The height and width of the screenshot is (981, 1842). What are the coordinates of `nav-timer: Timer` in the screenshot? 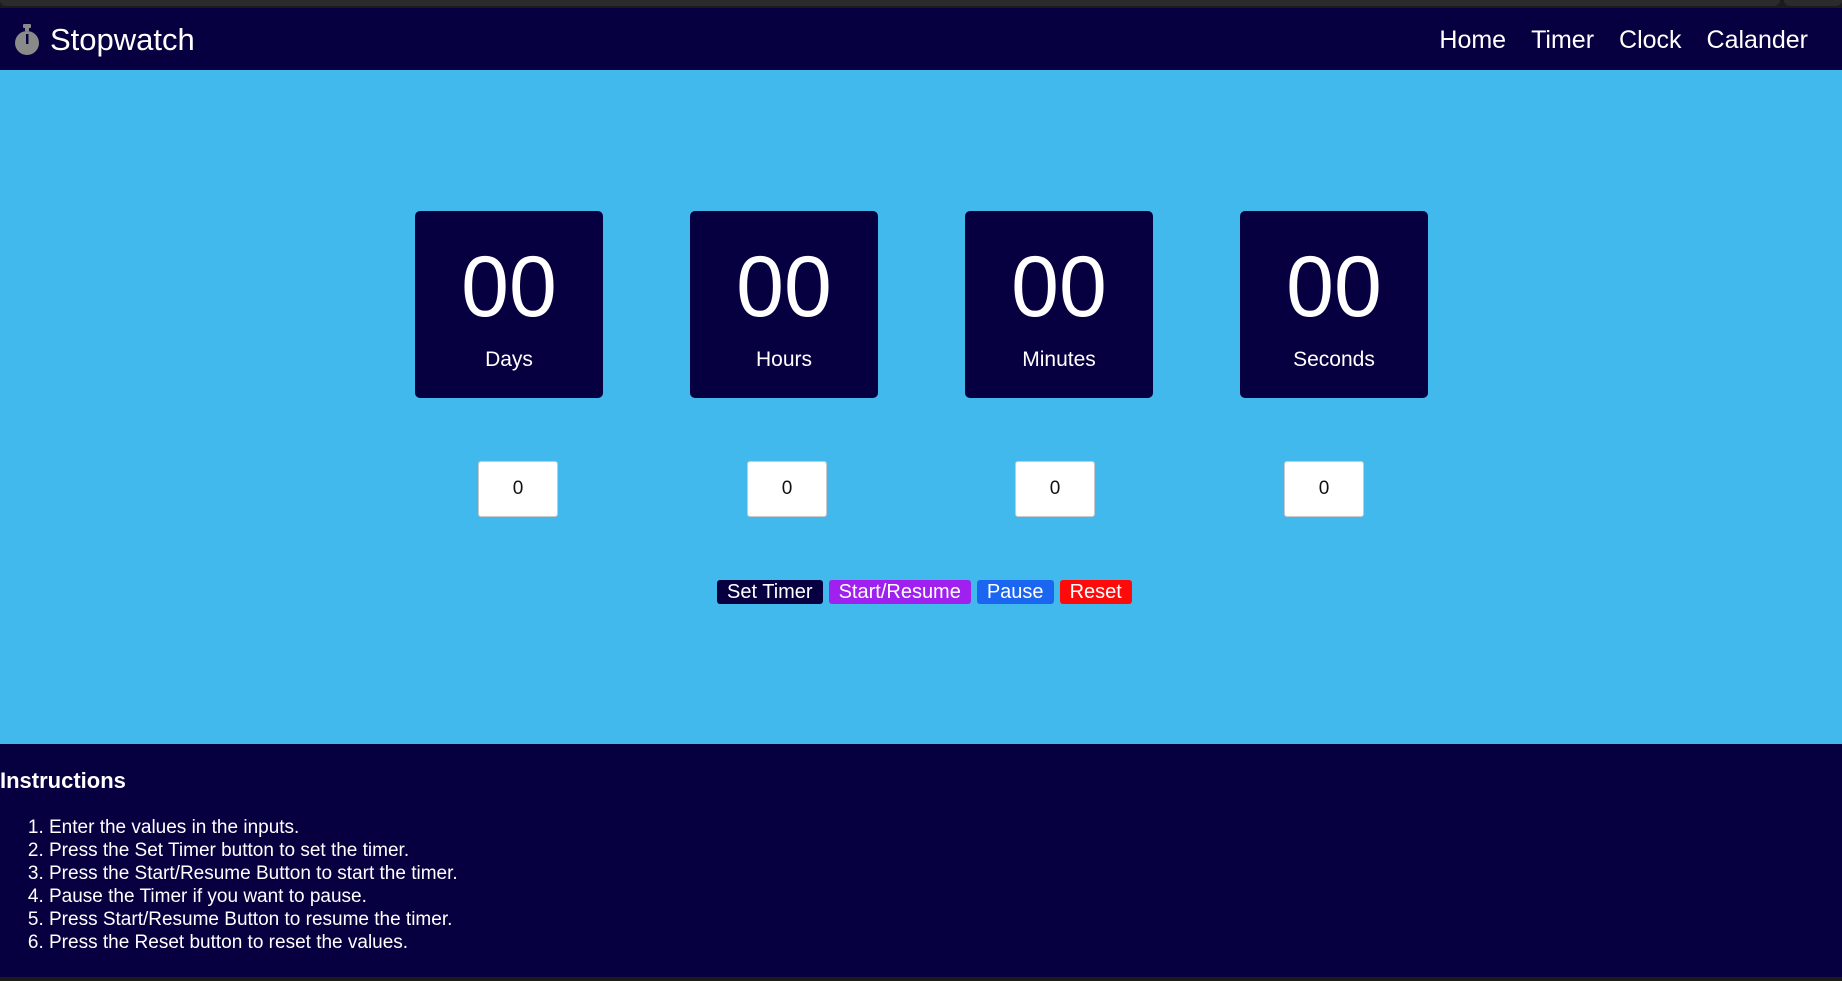 It's located at (1562, 40).